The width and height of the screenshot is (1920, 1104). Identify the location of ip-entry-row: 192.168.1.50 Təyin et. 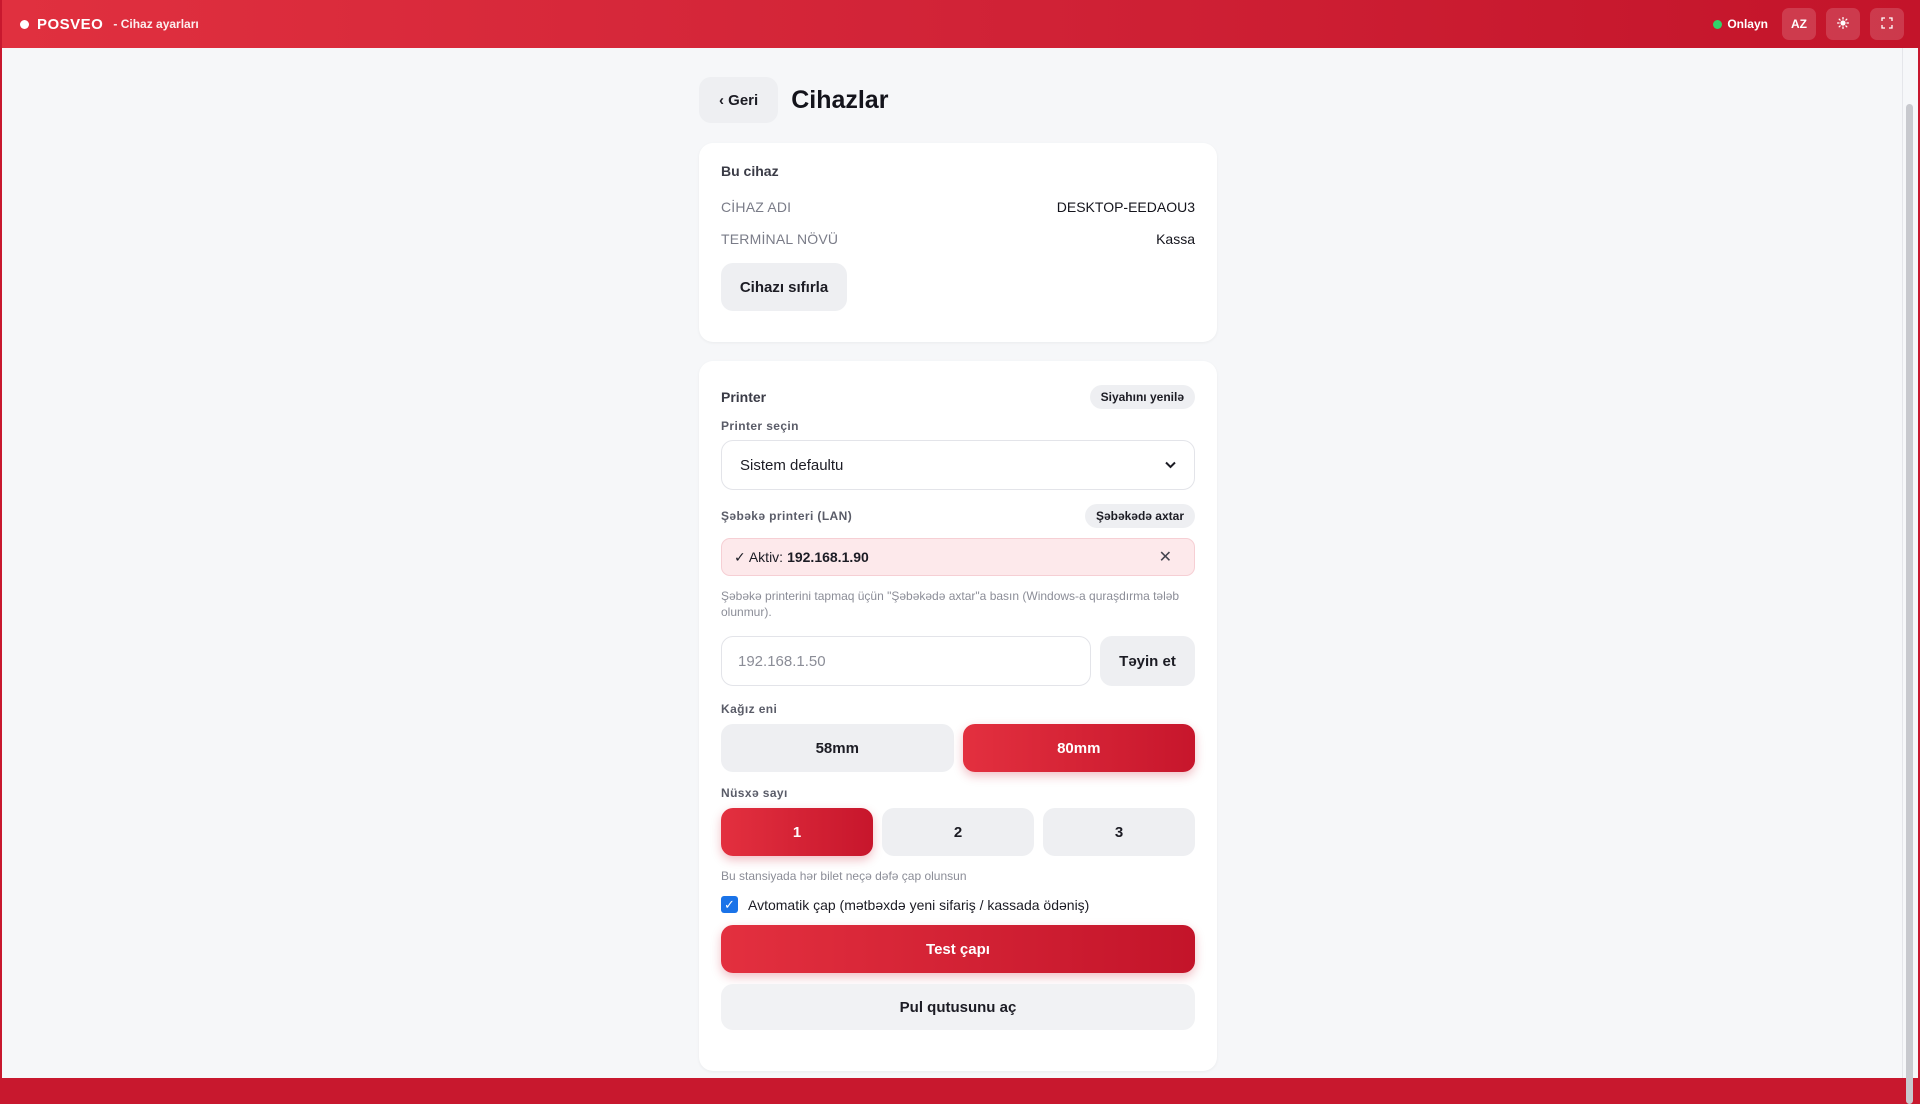
(958, 661).